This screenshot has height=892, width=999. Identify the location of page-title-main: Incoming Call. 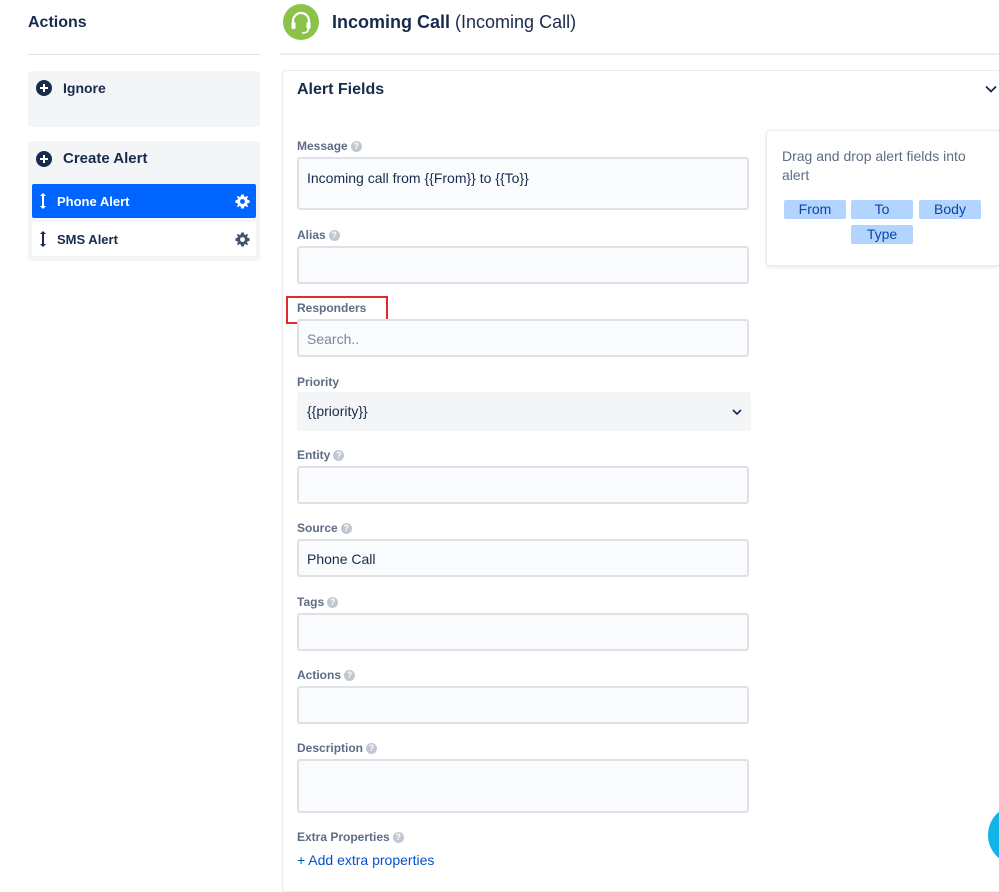
(391, 22).